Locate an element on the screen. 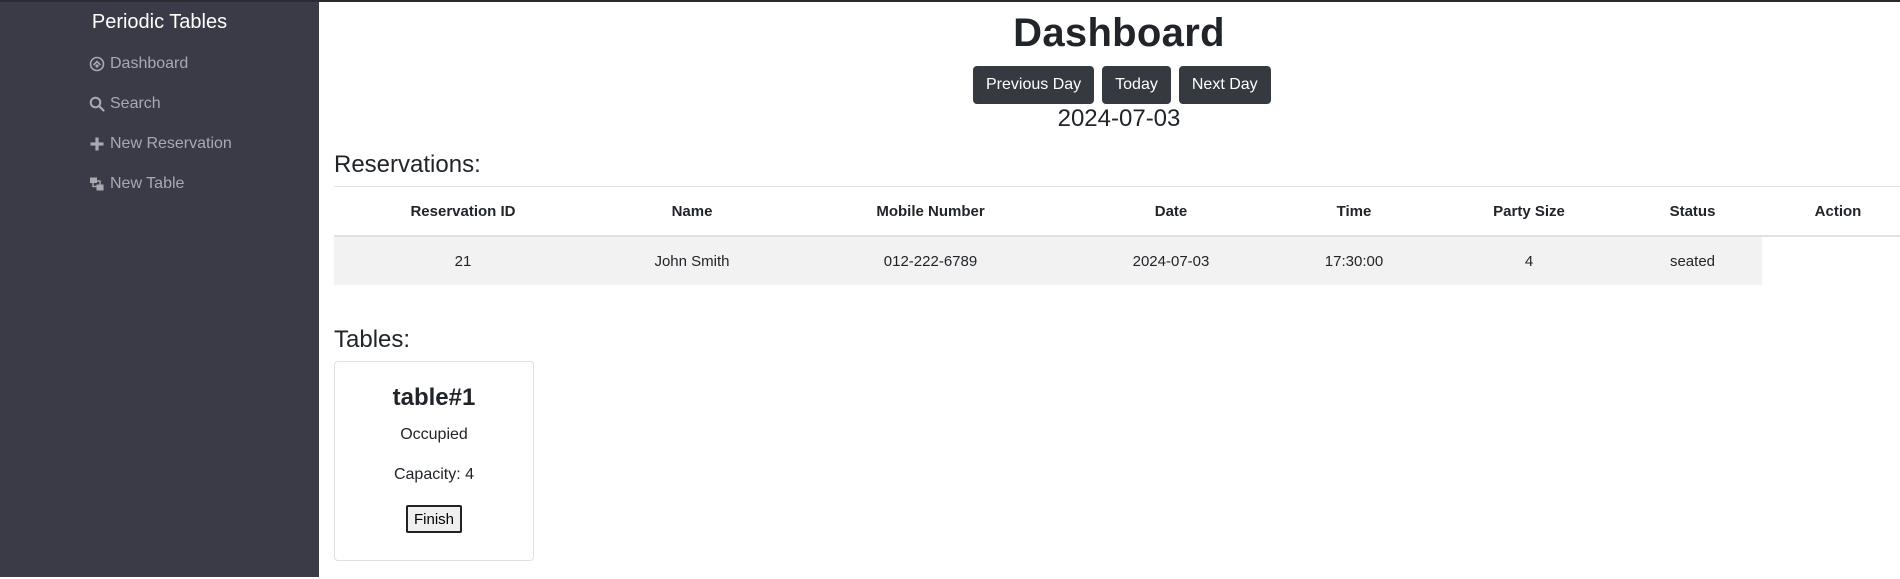 The image size is (1900, 579). column-header-reservation-id: Reservation ID is located at coordinates (463, 211).